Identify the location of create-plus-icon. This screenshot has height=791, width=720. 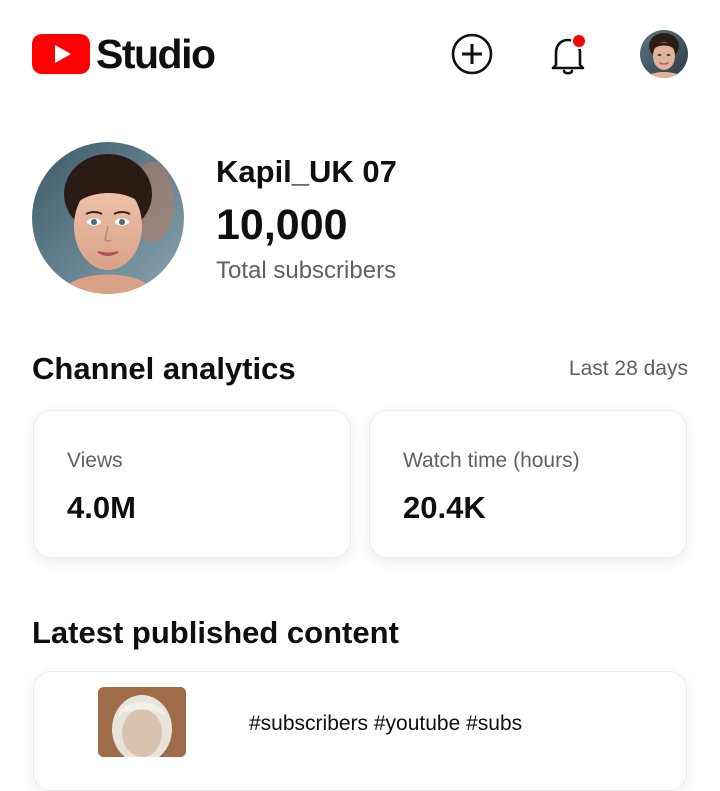
(472, 54).